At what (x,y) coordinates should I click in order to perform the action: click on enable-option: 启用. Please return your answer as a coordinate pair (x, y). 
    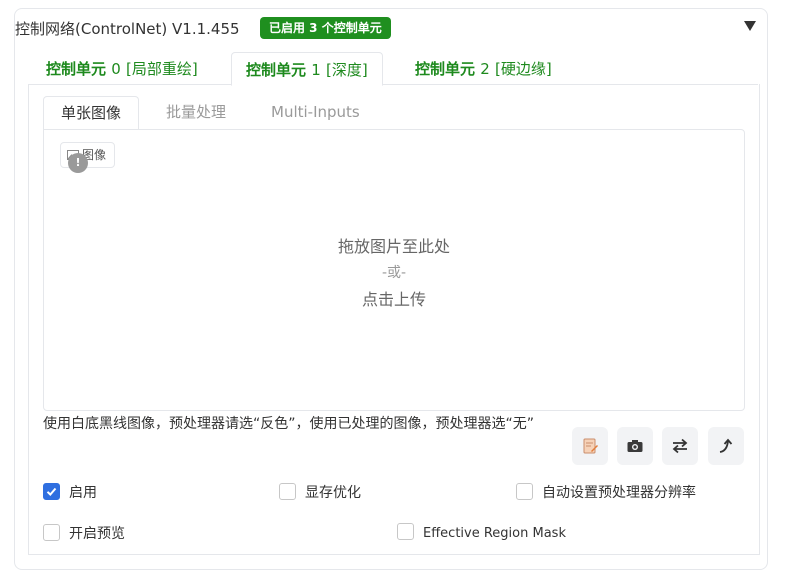
    Looking at the image, I should click on (70, 492).